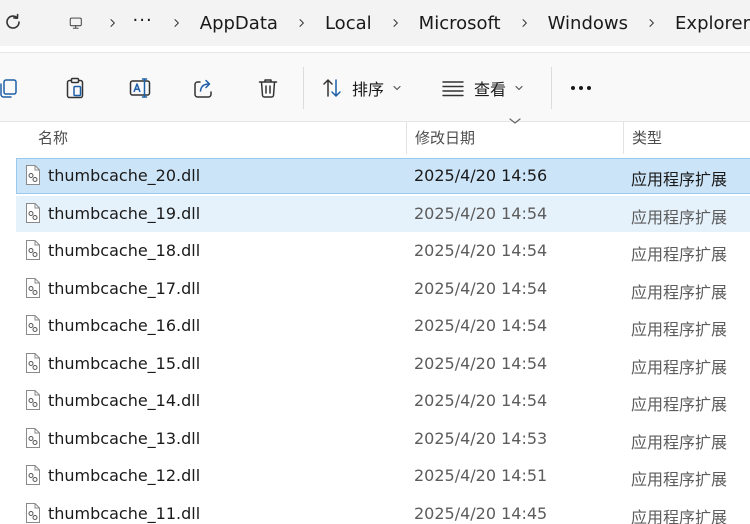  I want to click on sort-button: 排序, so click(361, 88).